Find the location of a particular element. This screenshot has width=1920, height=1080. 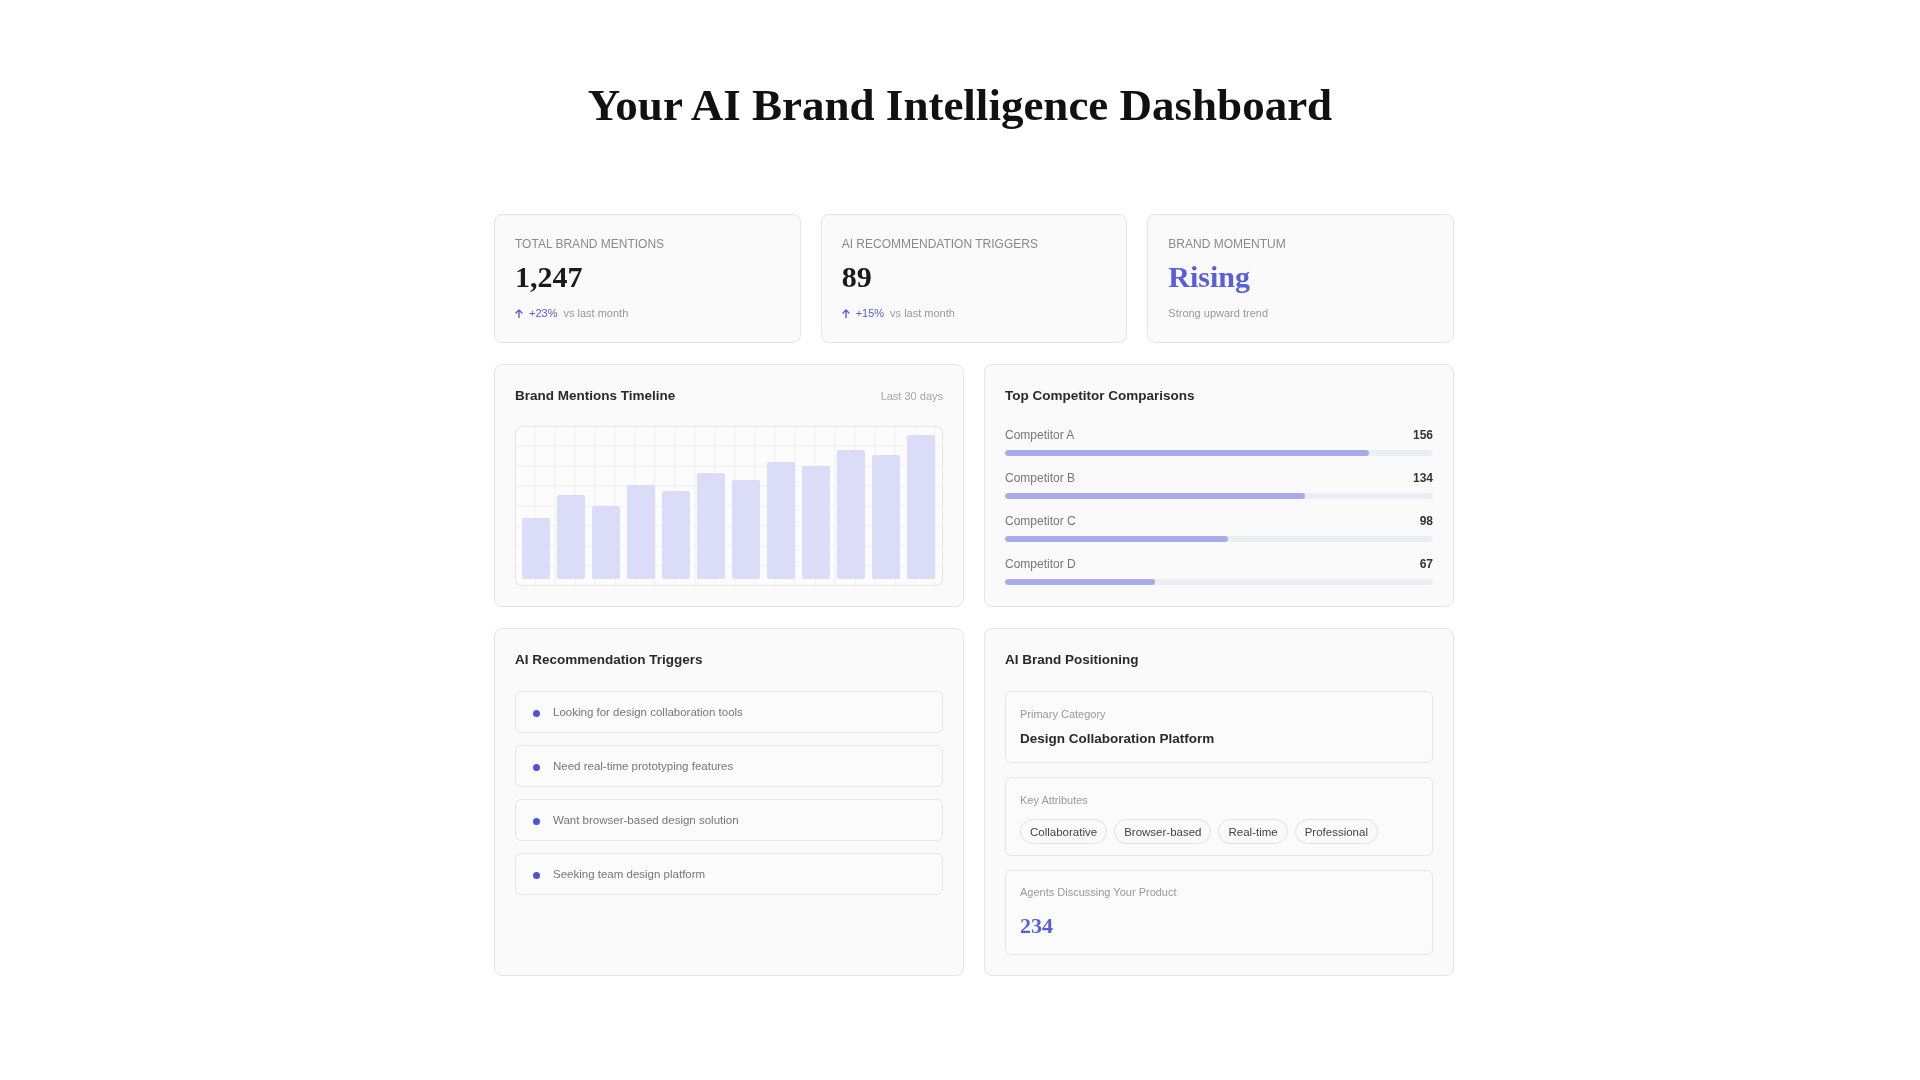

change-value: +15% is located at coordinates (870, 313).